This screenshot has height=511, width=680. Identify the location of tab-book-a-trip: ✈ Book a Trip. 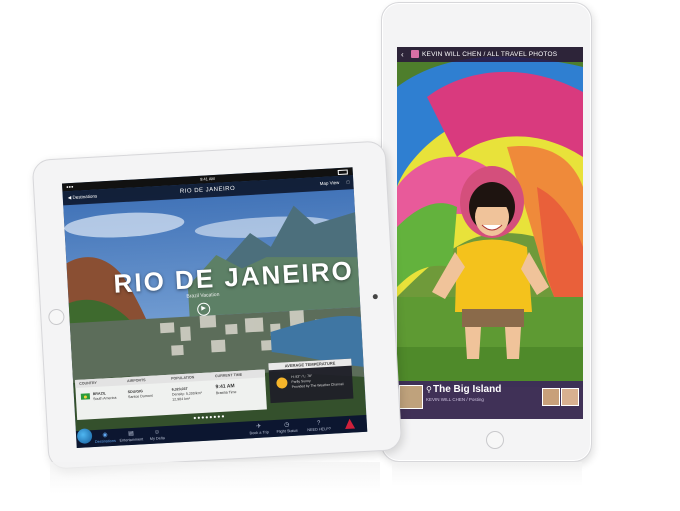
(259, 429).